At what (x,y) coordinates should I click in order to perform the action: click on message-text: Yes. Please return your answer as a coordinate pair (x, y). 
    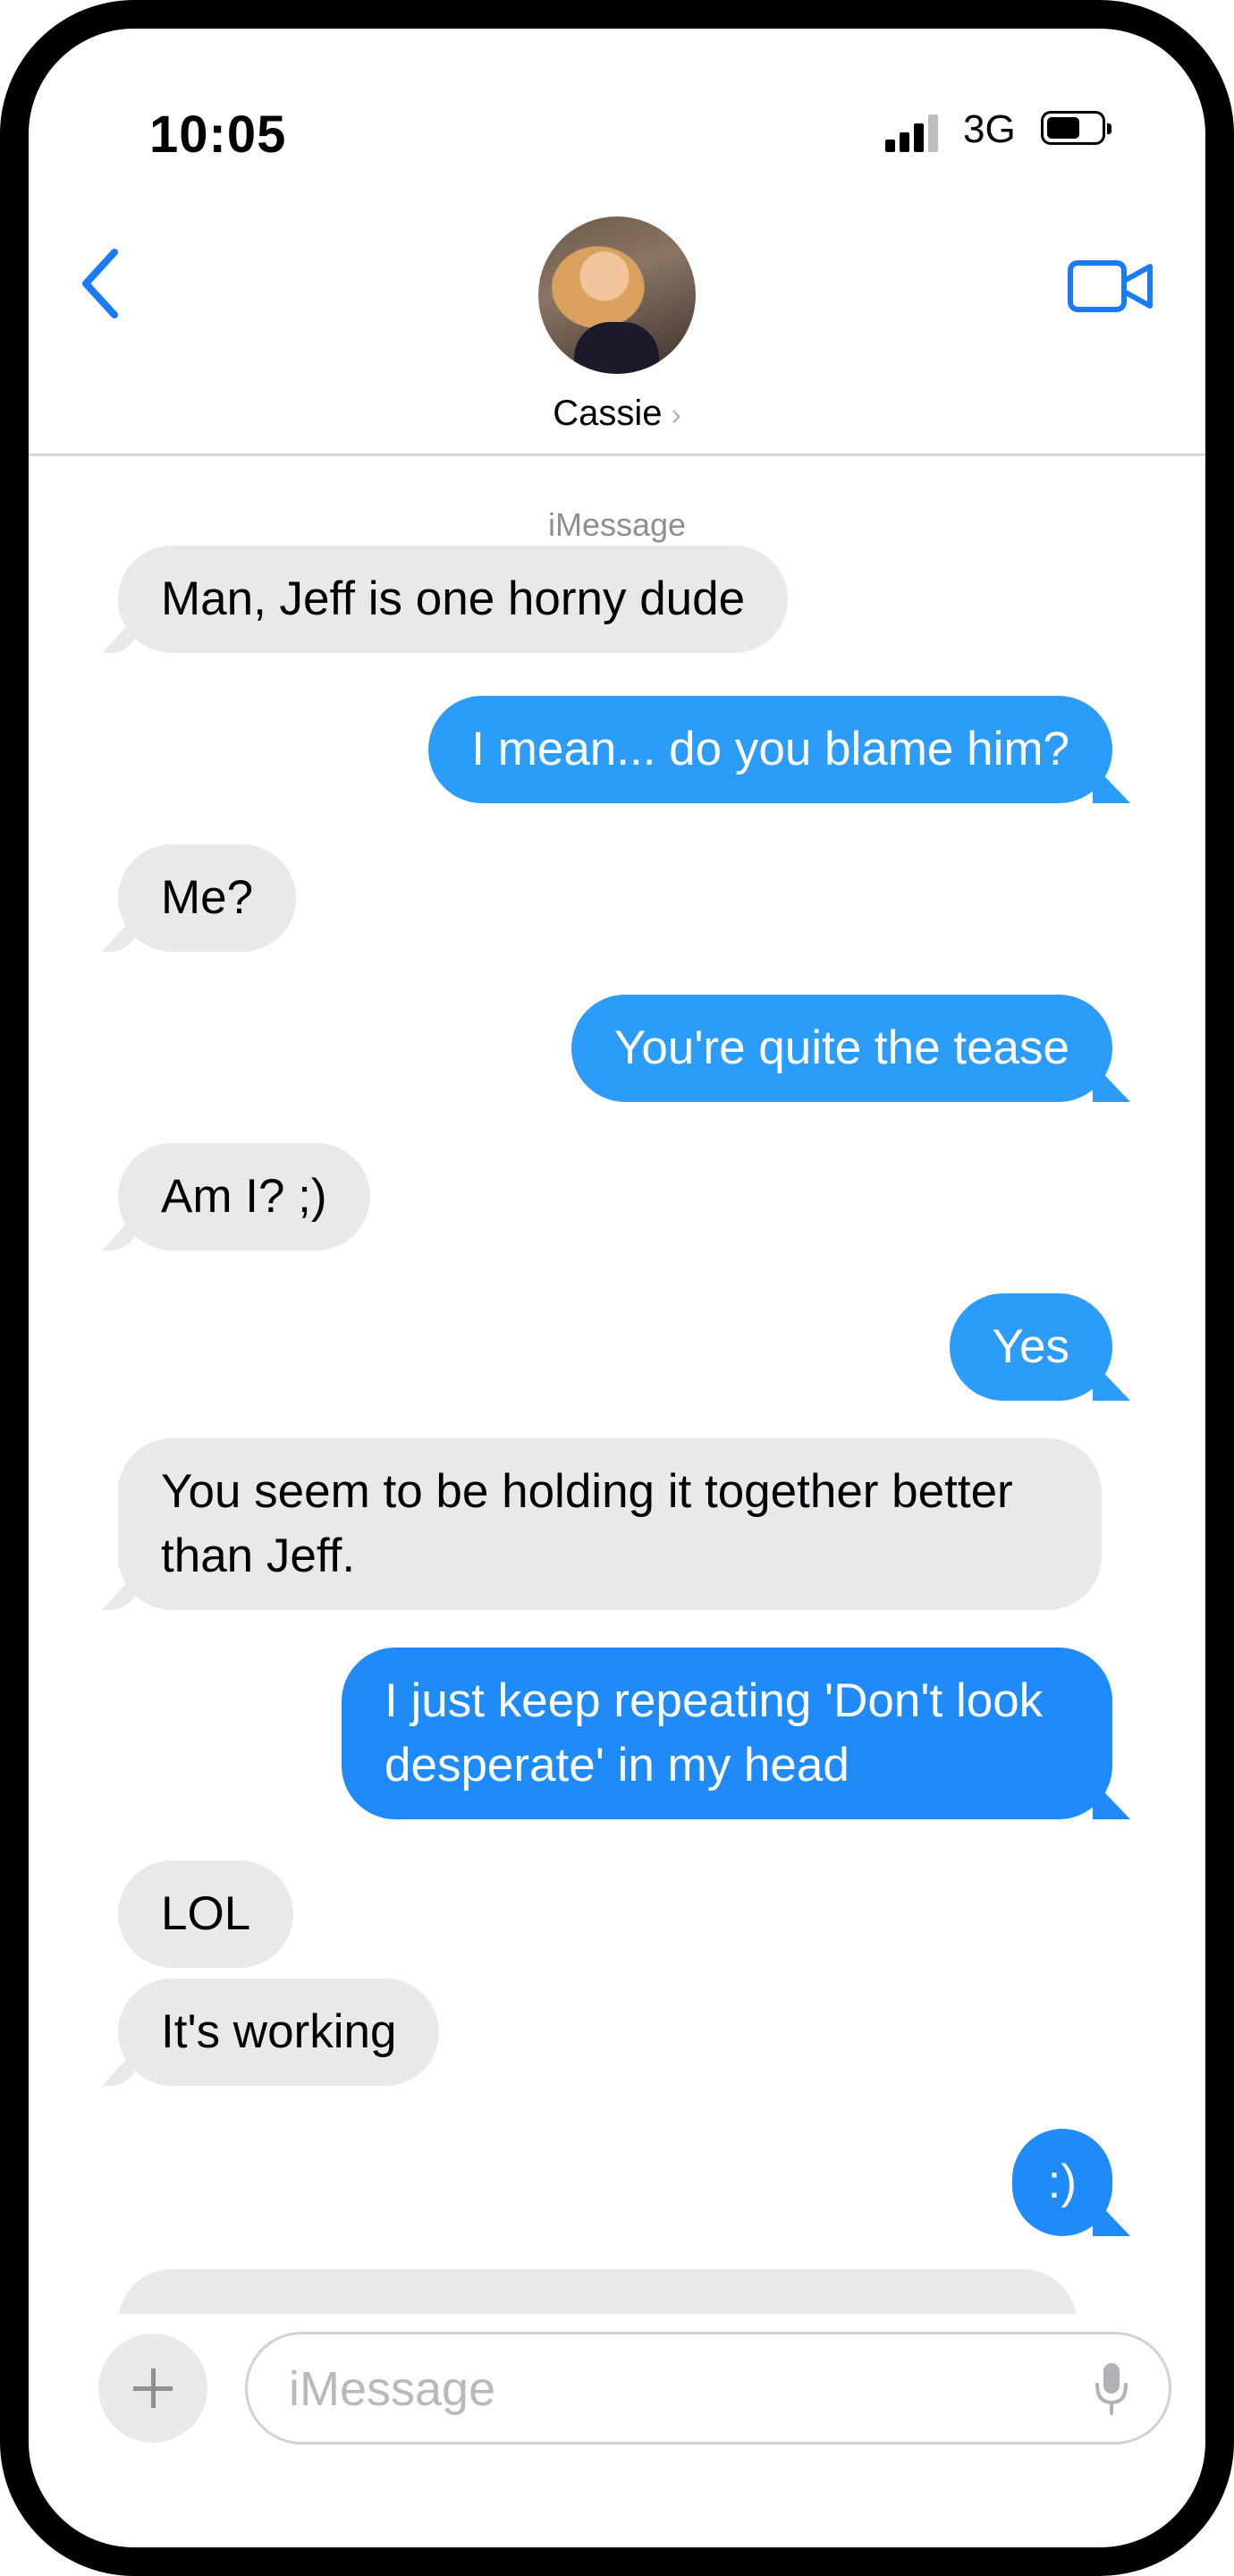
    Looking at the image, I should click on (1031, 1346).